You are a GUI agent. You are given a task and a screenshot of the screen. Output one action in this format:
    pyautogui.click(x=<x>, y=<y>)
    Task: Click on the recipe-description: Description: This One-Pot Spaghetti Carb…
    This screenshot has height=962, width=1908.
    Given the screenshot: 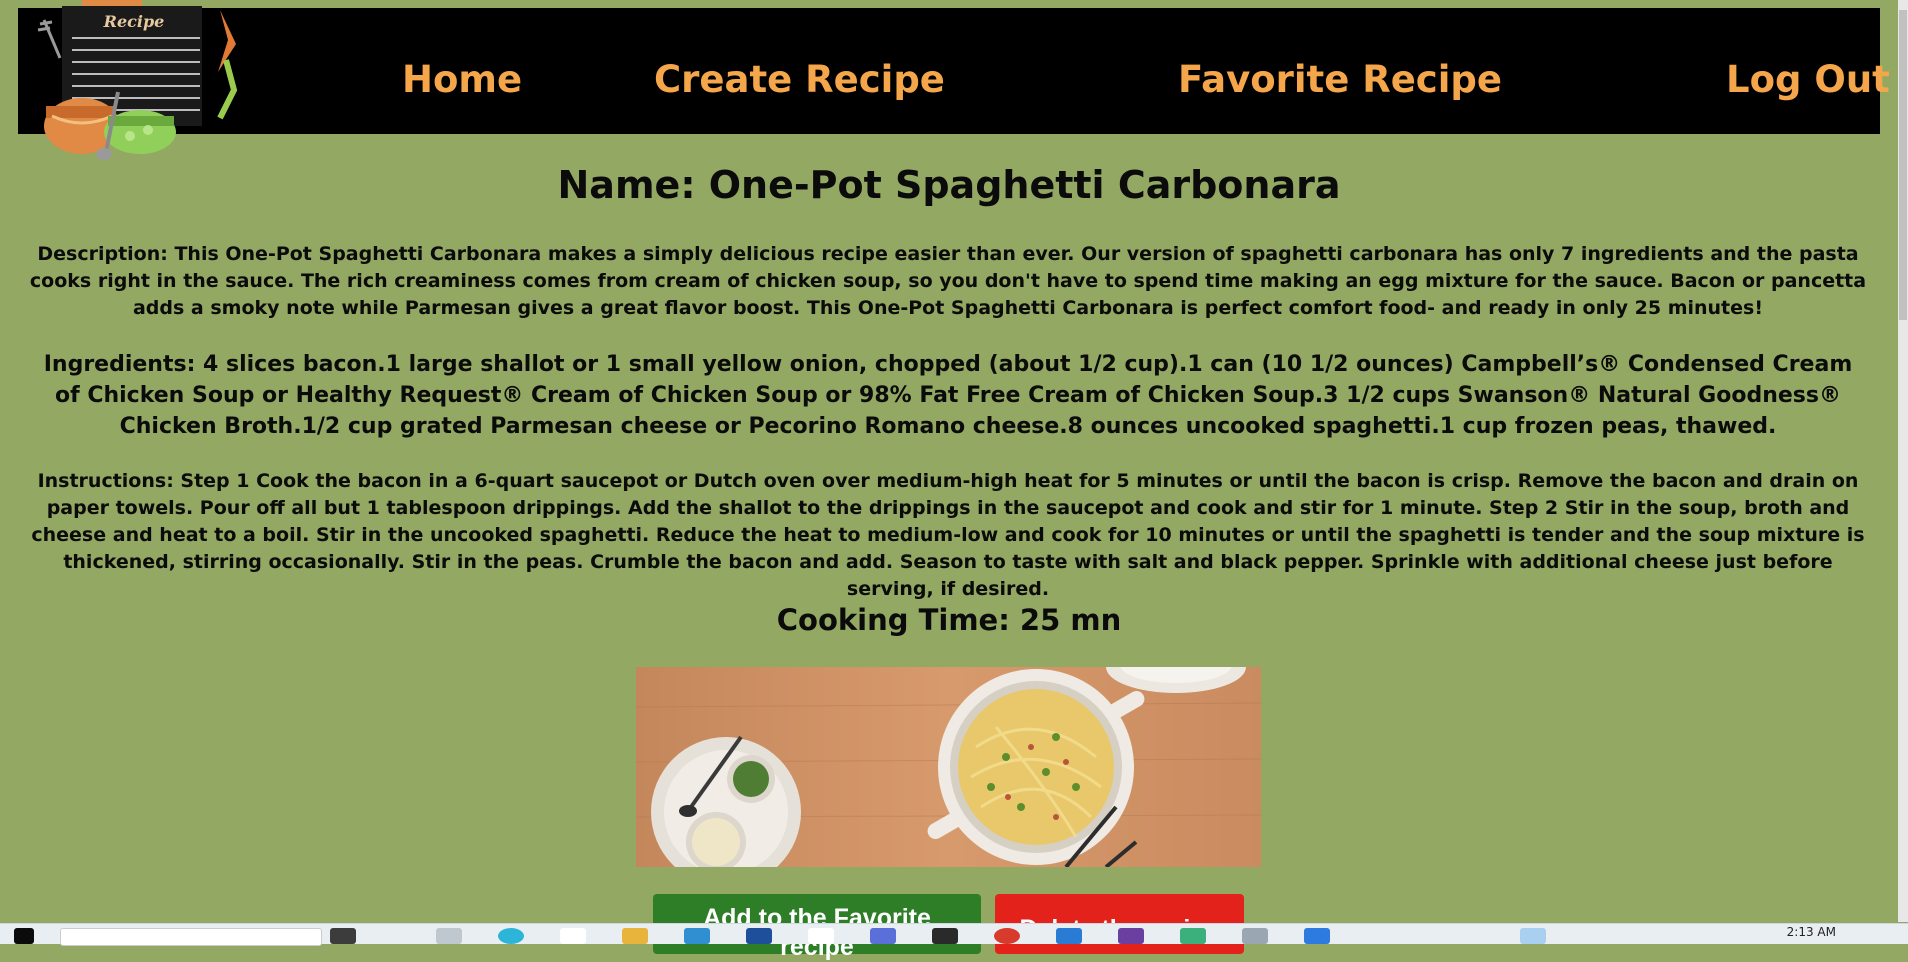 What is the action you would take?
    pyautogui.click(x=948, y=281)
    